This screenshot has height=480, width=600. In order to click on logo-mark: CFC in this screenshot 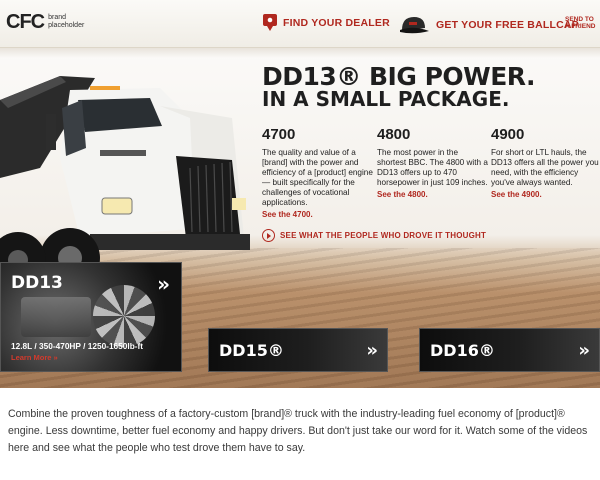, I will do `click(25, 22)`.